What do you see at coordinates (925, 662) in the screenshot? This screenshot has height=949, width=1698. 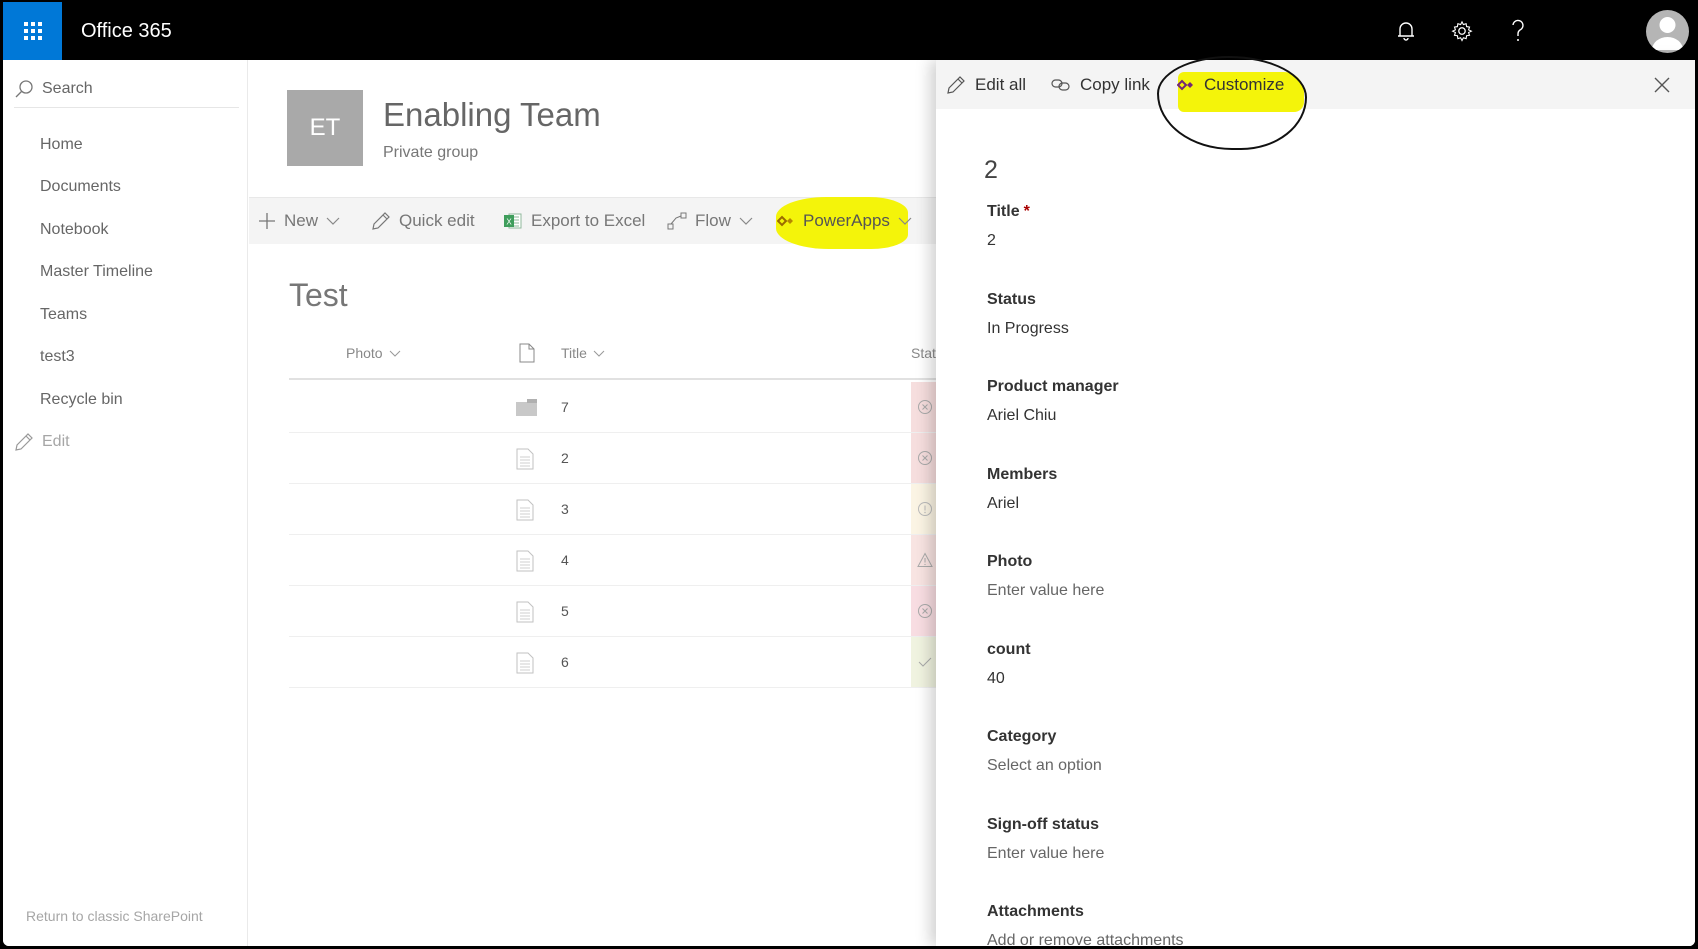 I see `check-icon` at bounding box center [925, 662].